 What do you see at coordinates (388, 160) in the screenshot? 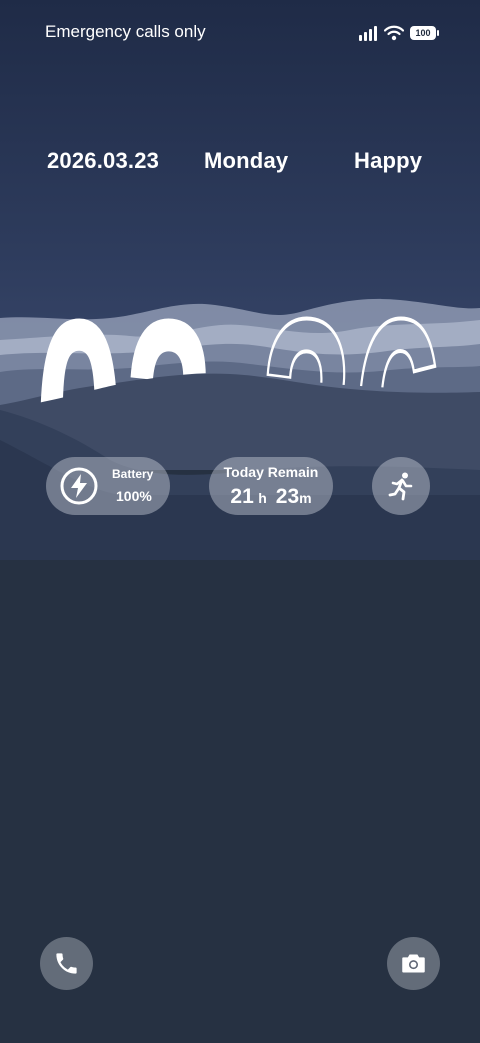
I see `greeting-text: Happy` at bounding box center [388, 160].